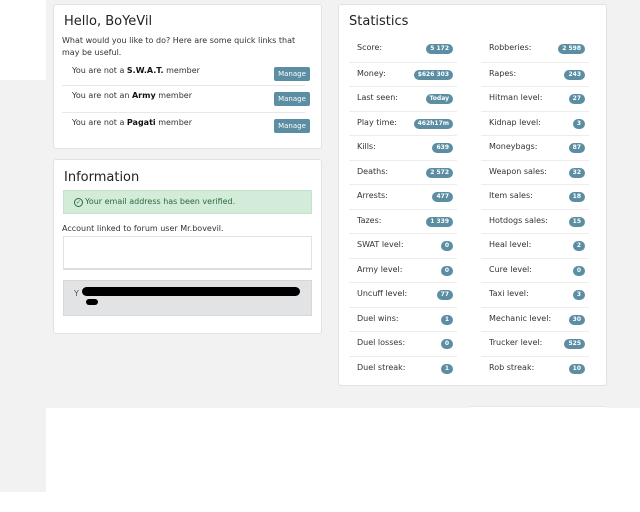  I want to click on stat-label: Duel wins:, so click(378, 318).